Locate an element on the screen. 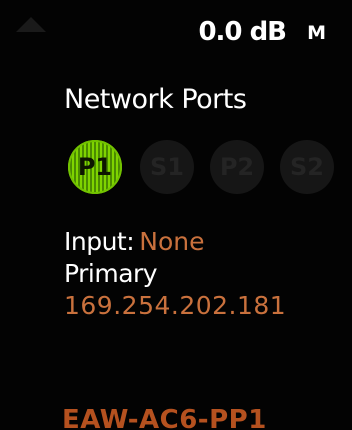 The height and width of the screenshot is (430, 352). port-p1-button: P1 is located at coordinates (95, 167).